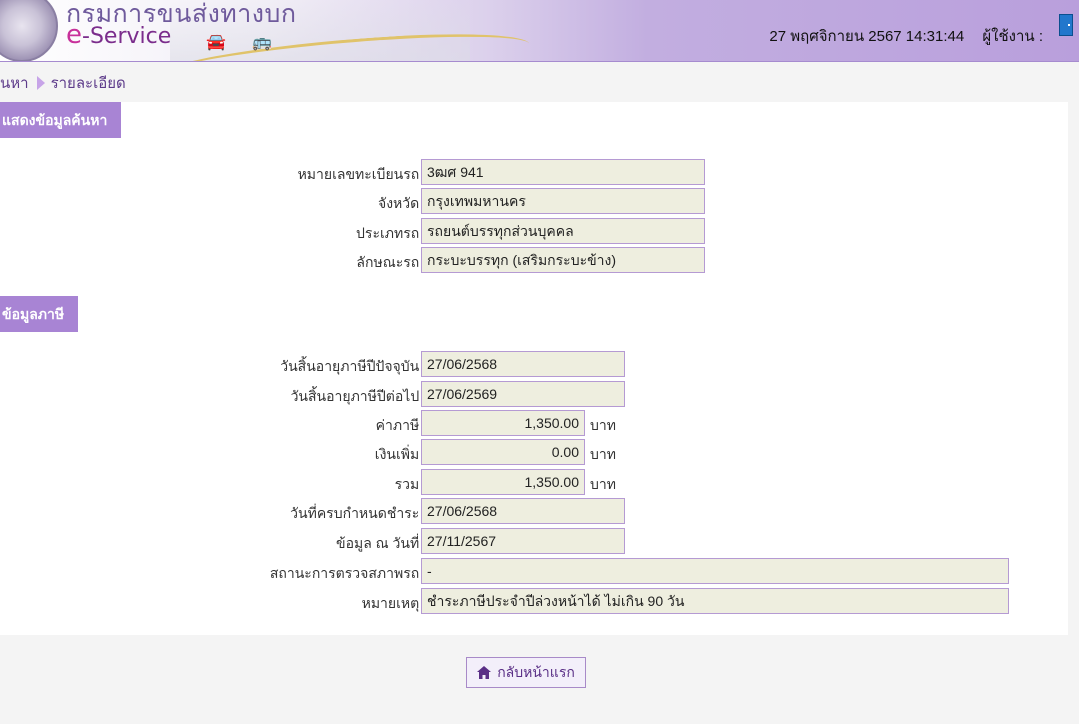  Describe the element at coordinates (39, 314) in the screenshot. I see `section-title-tax: ข้อมูลภาษี` at that location.